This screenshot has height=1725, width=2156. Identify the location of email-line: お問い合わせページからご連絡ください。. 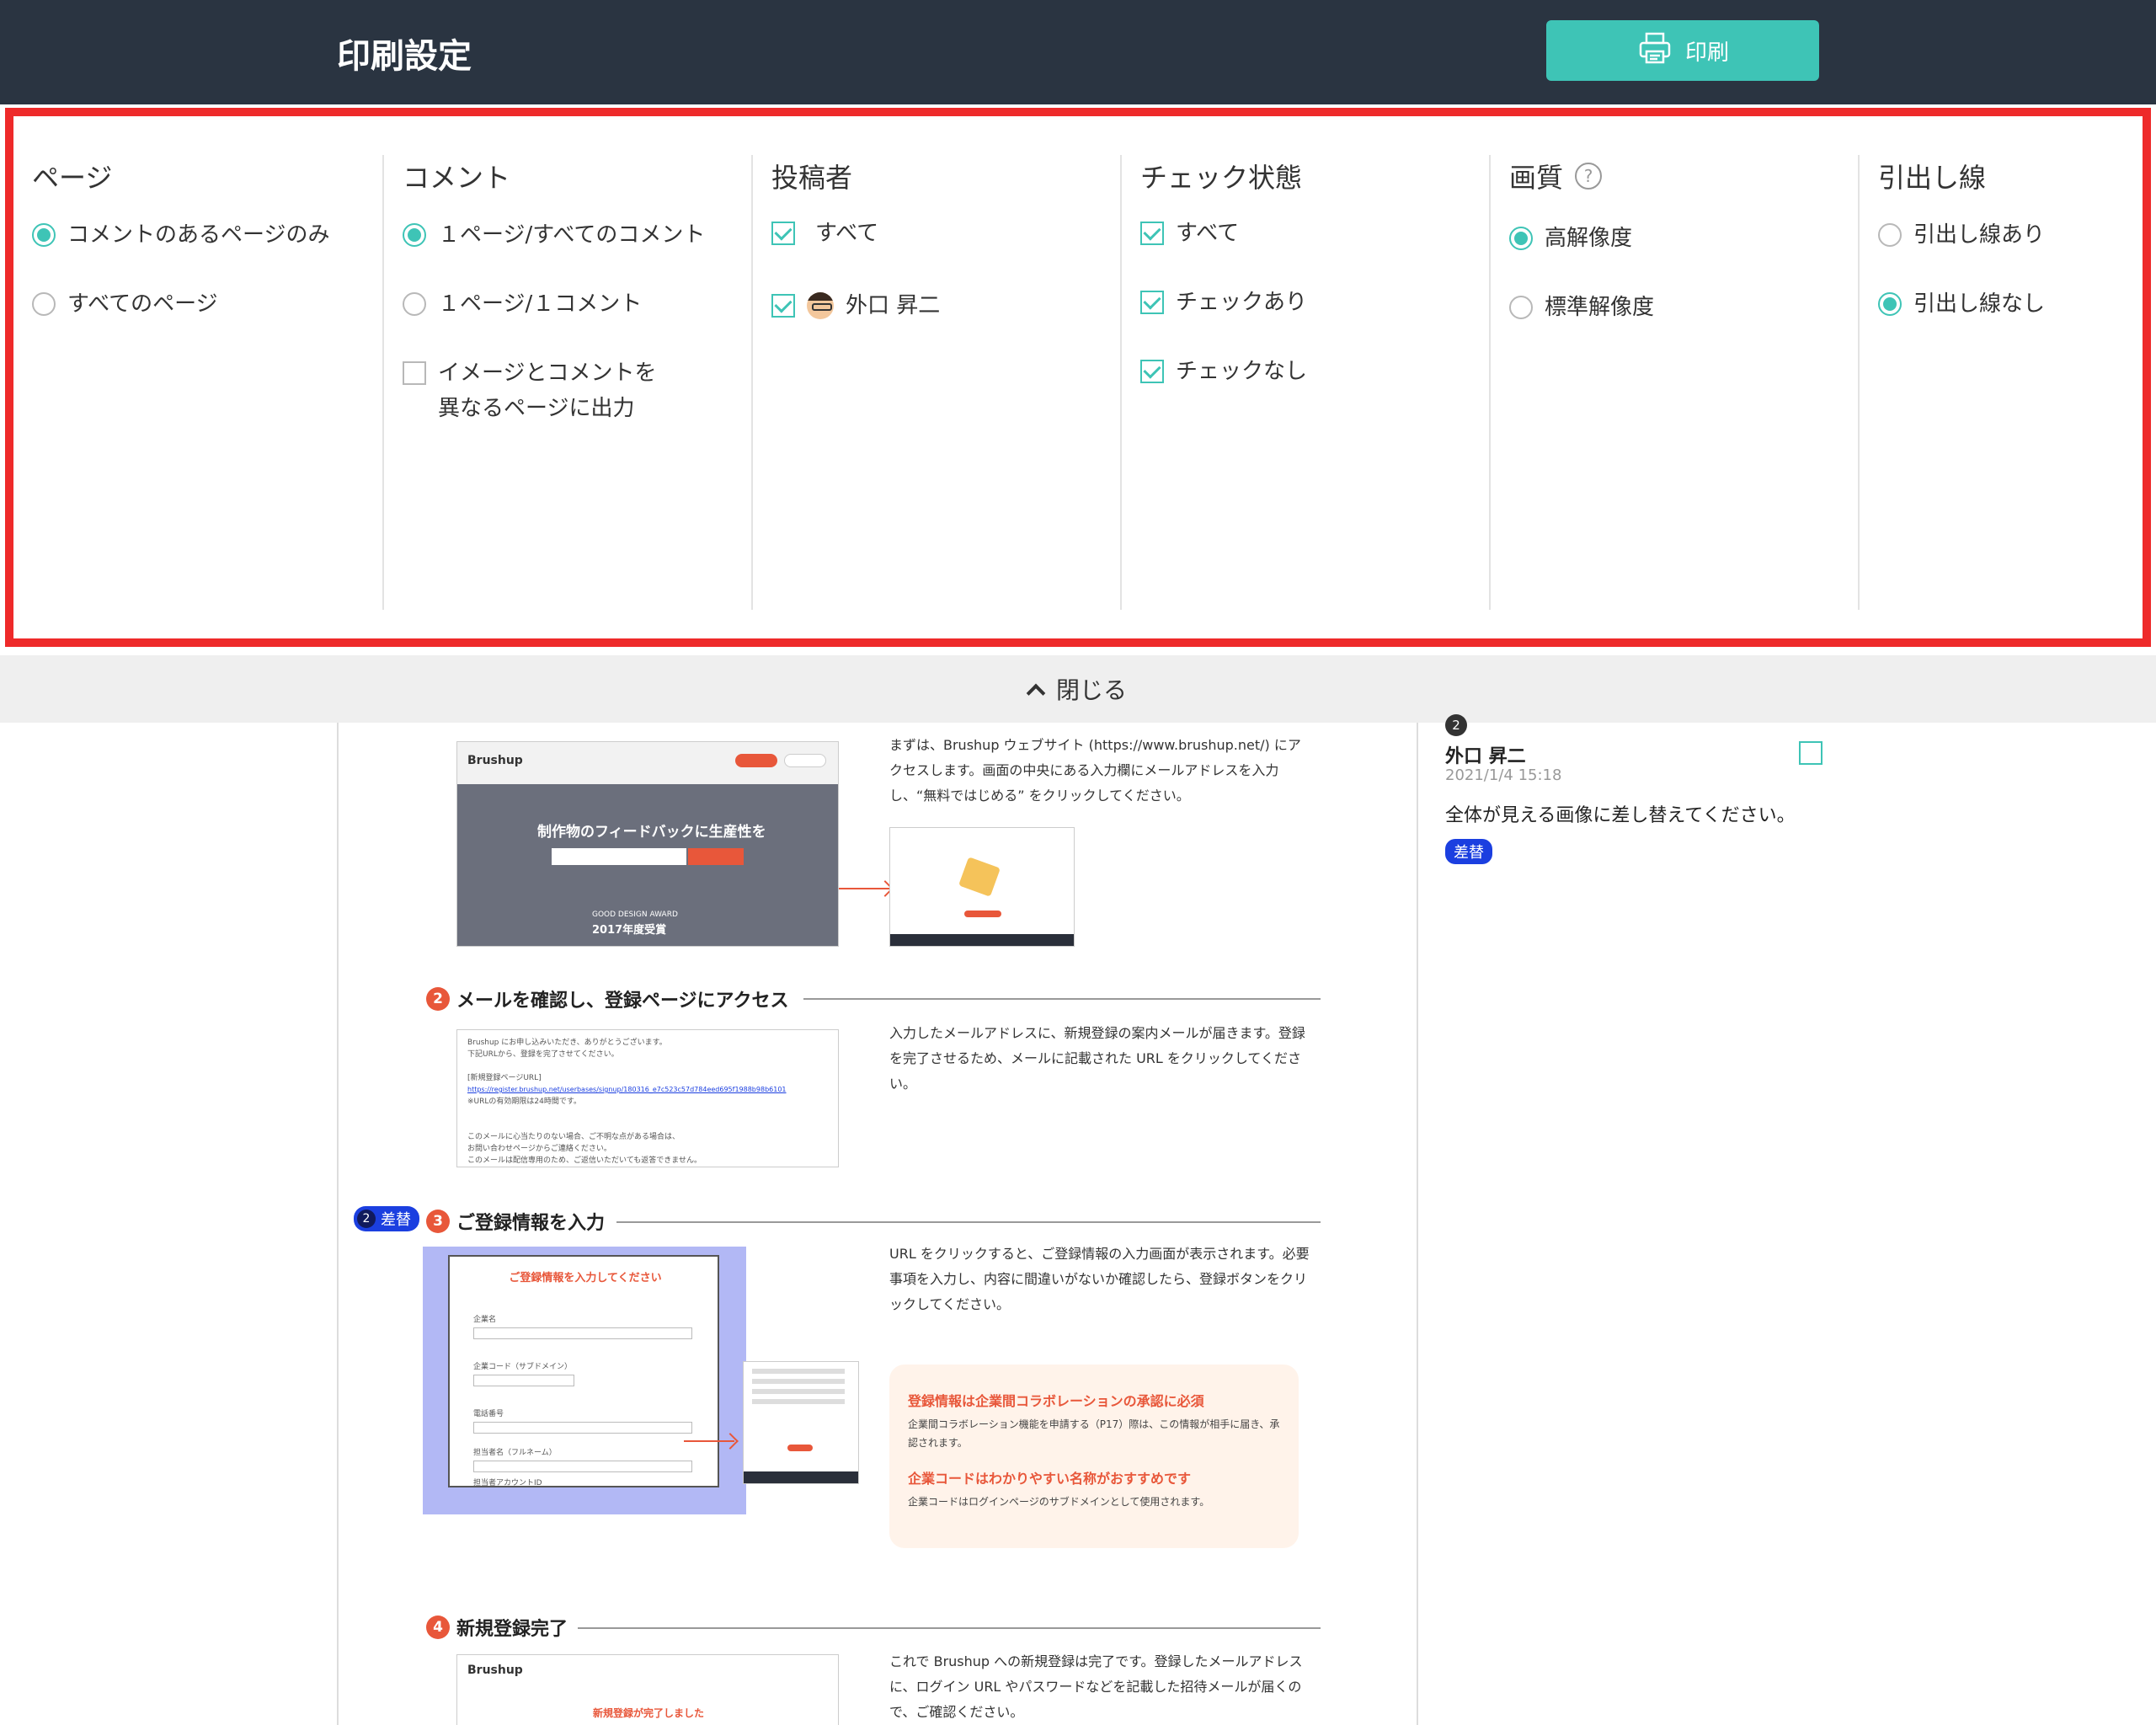
(539, 1149).